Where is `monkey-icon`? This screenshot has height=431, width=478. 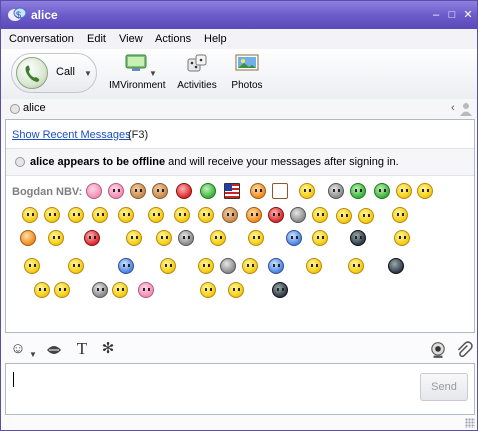
monkey-icon is located at coordinates (138, 191).